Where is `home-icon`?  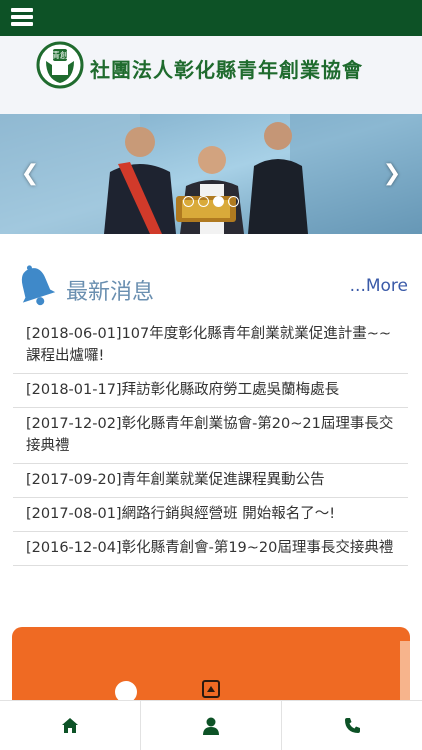
home-icon is located at coordinates (70, 725).